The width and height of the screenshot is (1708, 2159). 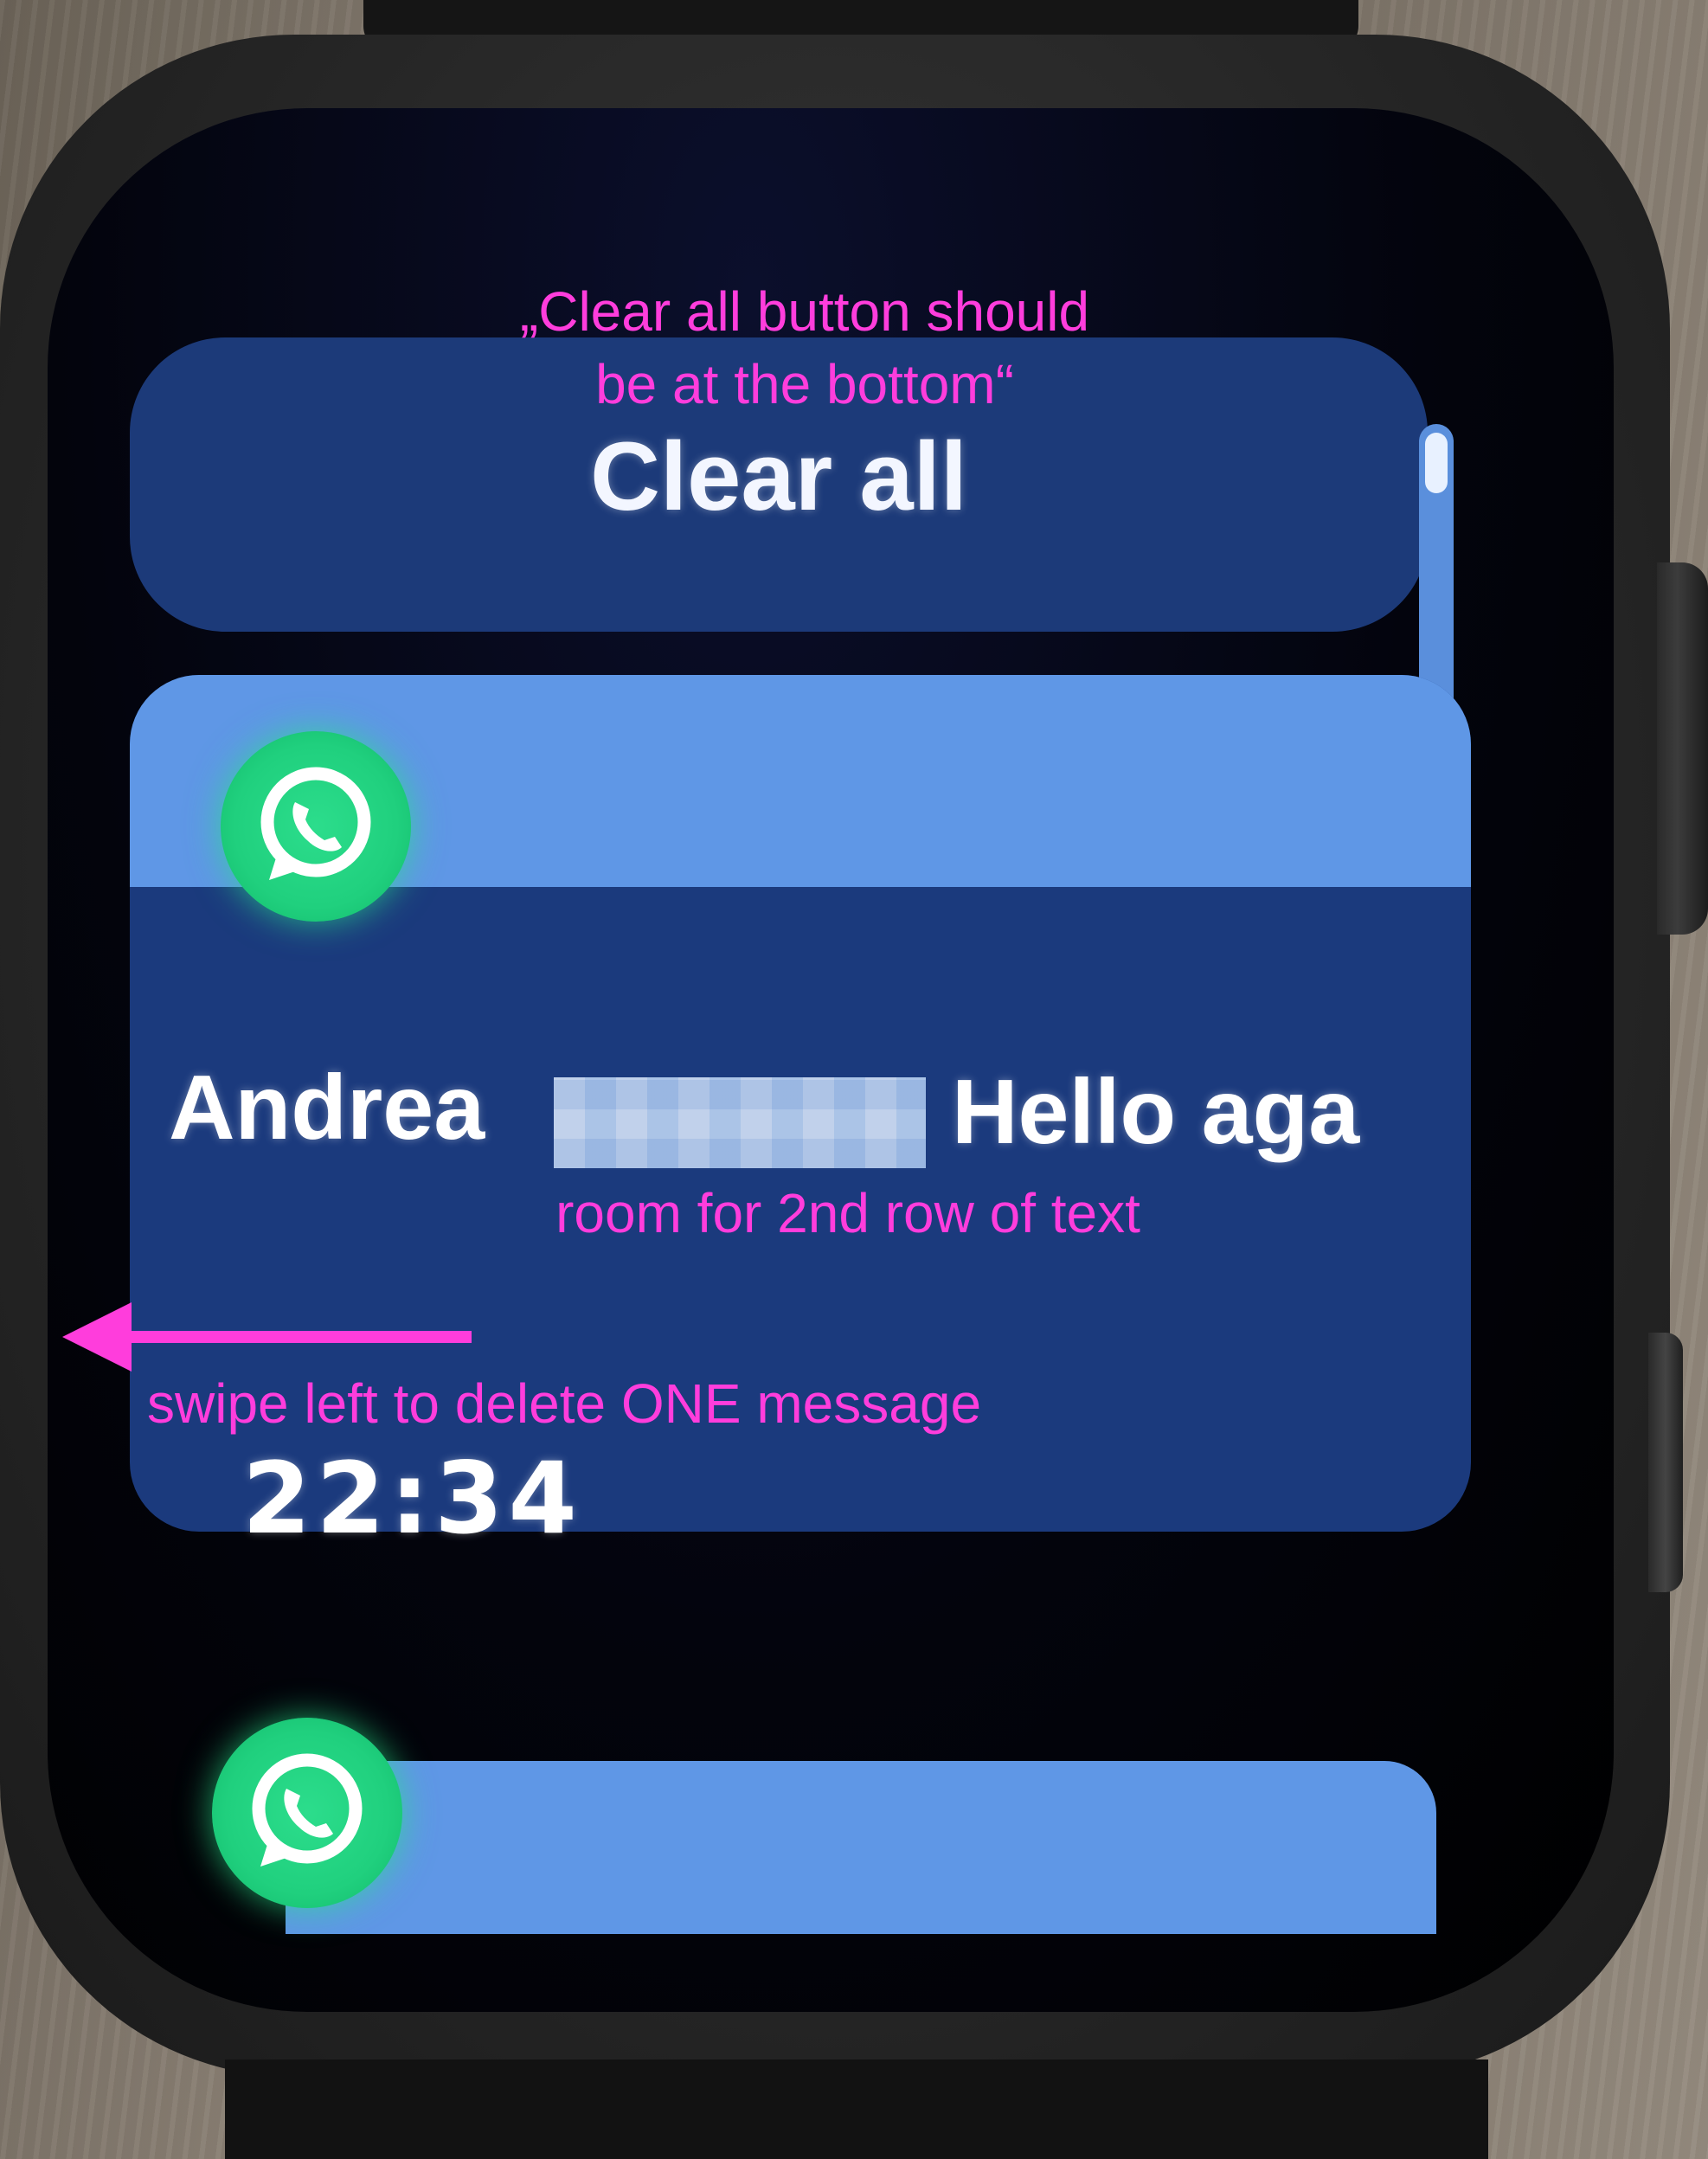 I want to click on swipe-arrow-icon, so click(x=290, y=1337).